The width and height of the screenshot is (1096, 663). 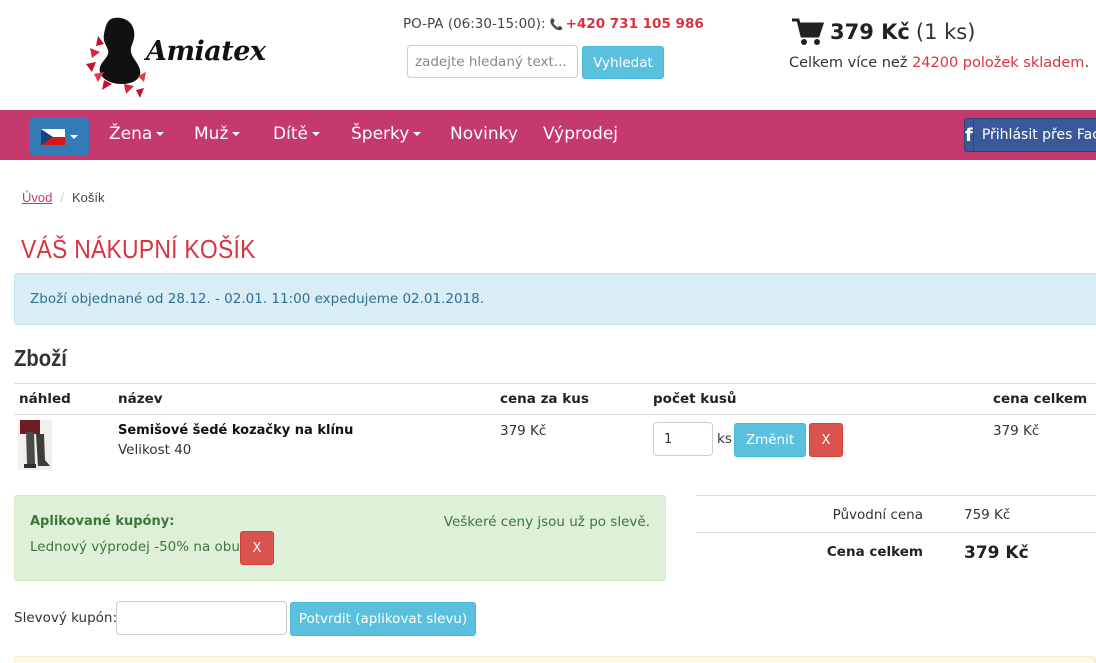 I want to click on original-price-label: Původní cena, so click(x=877, y=515).